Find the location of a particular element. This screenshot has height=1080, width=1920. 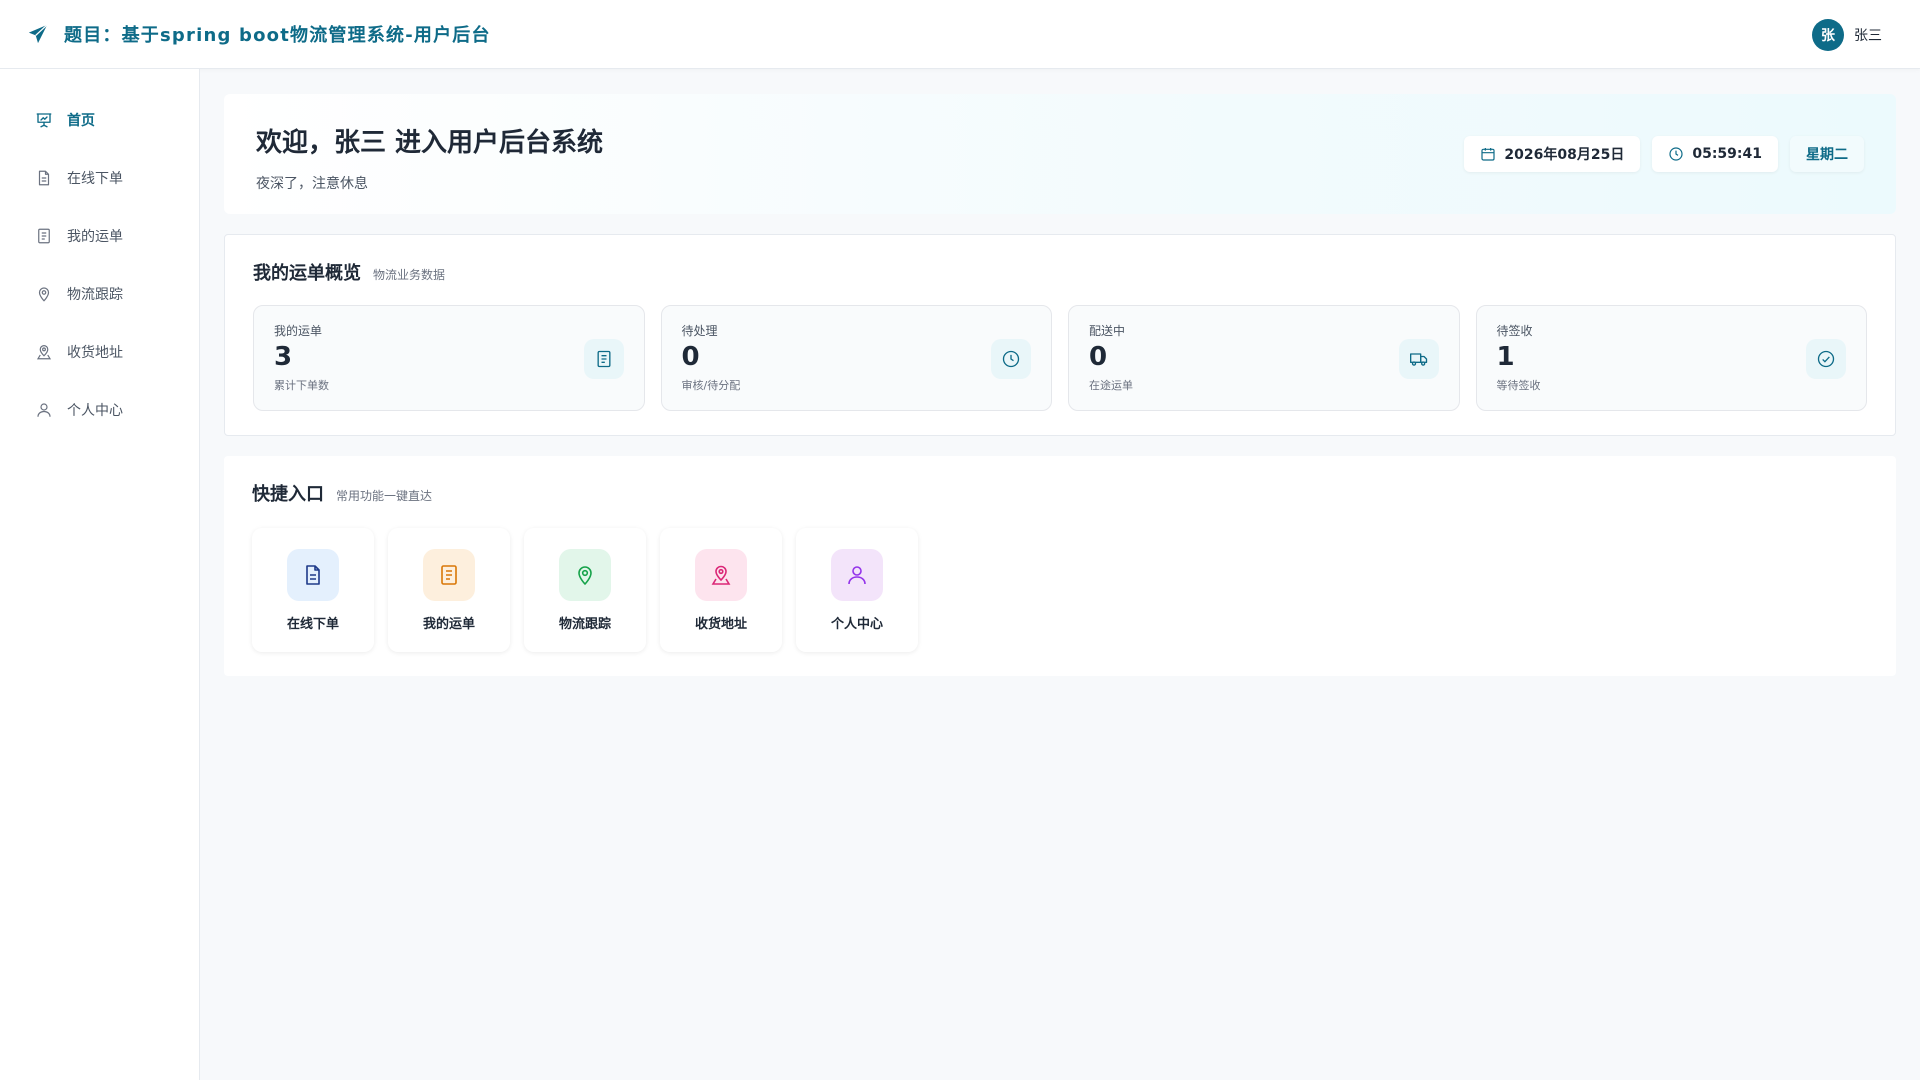

date-text: 2026年08月25日 is located at coordinates (1564, 155).